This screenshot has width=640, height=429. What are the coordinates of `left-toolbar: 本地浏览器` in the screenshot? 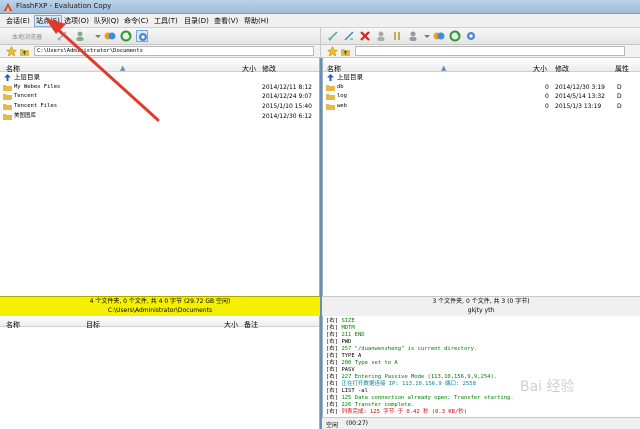 It's located at (160, 36).